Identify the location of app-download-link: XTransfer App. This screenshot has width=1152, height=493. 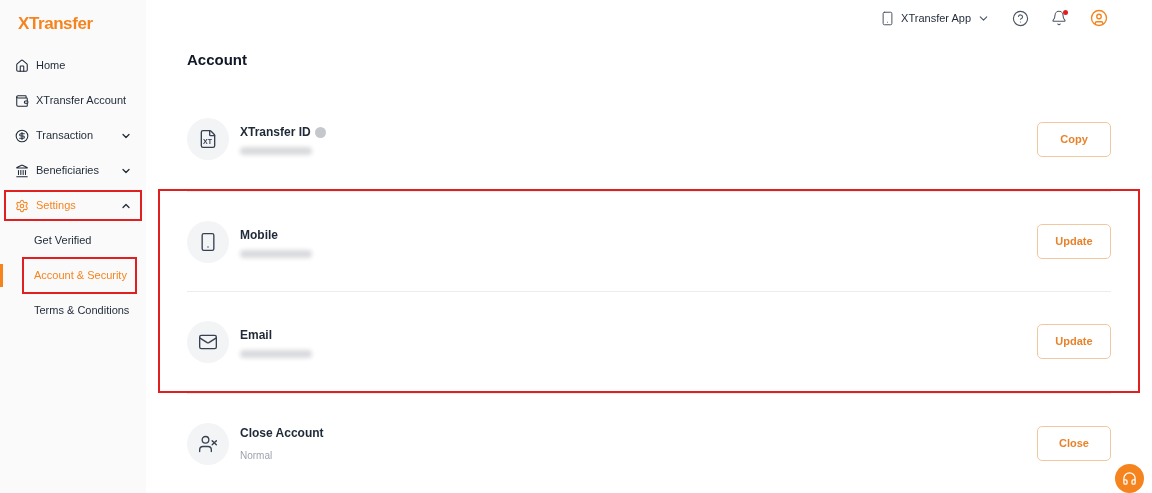
(935, 18).